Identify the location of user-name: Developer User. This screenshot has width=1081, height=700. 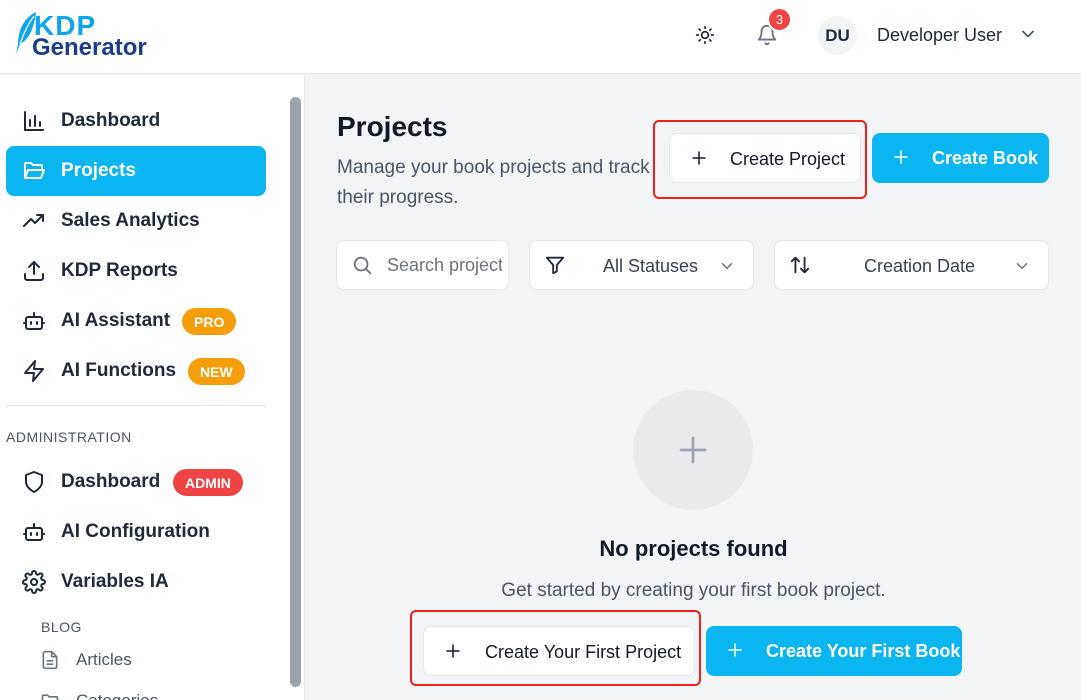
(939, 35).